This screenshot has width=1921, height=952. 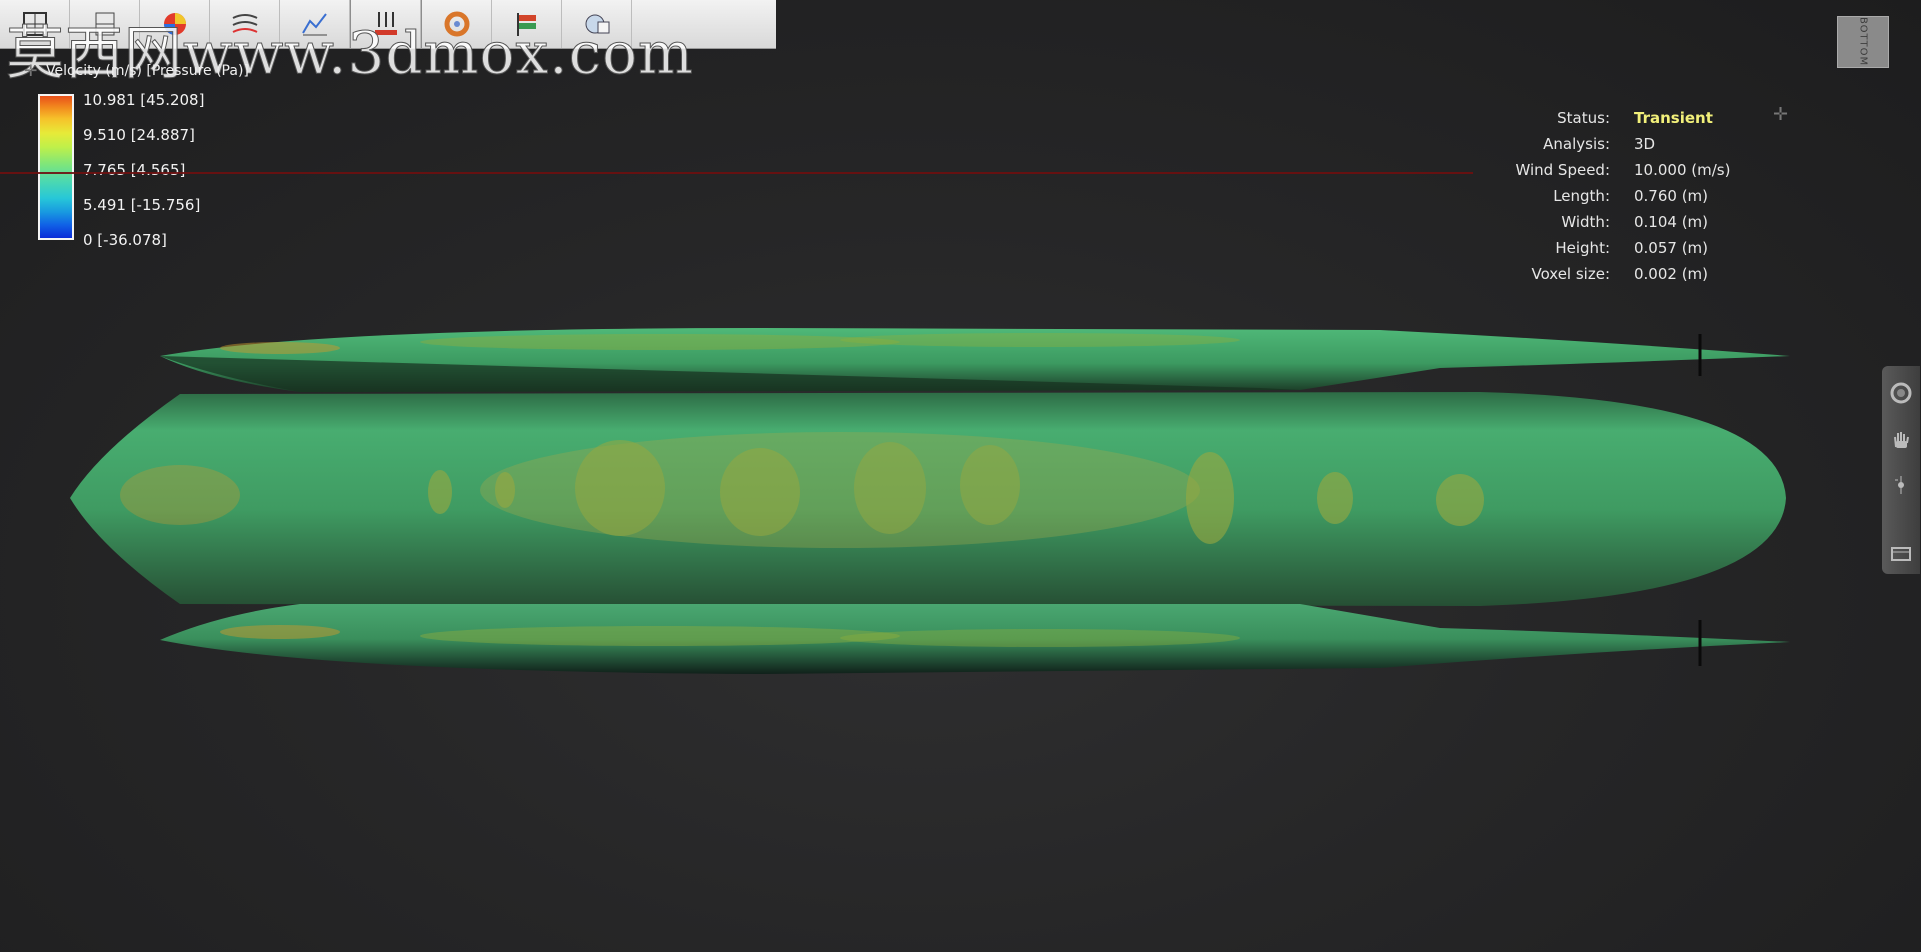 I want to click on info-row-analysis: Analysis: 3D, so click(x=1610, y=144).